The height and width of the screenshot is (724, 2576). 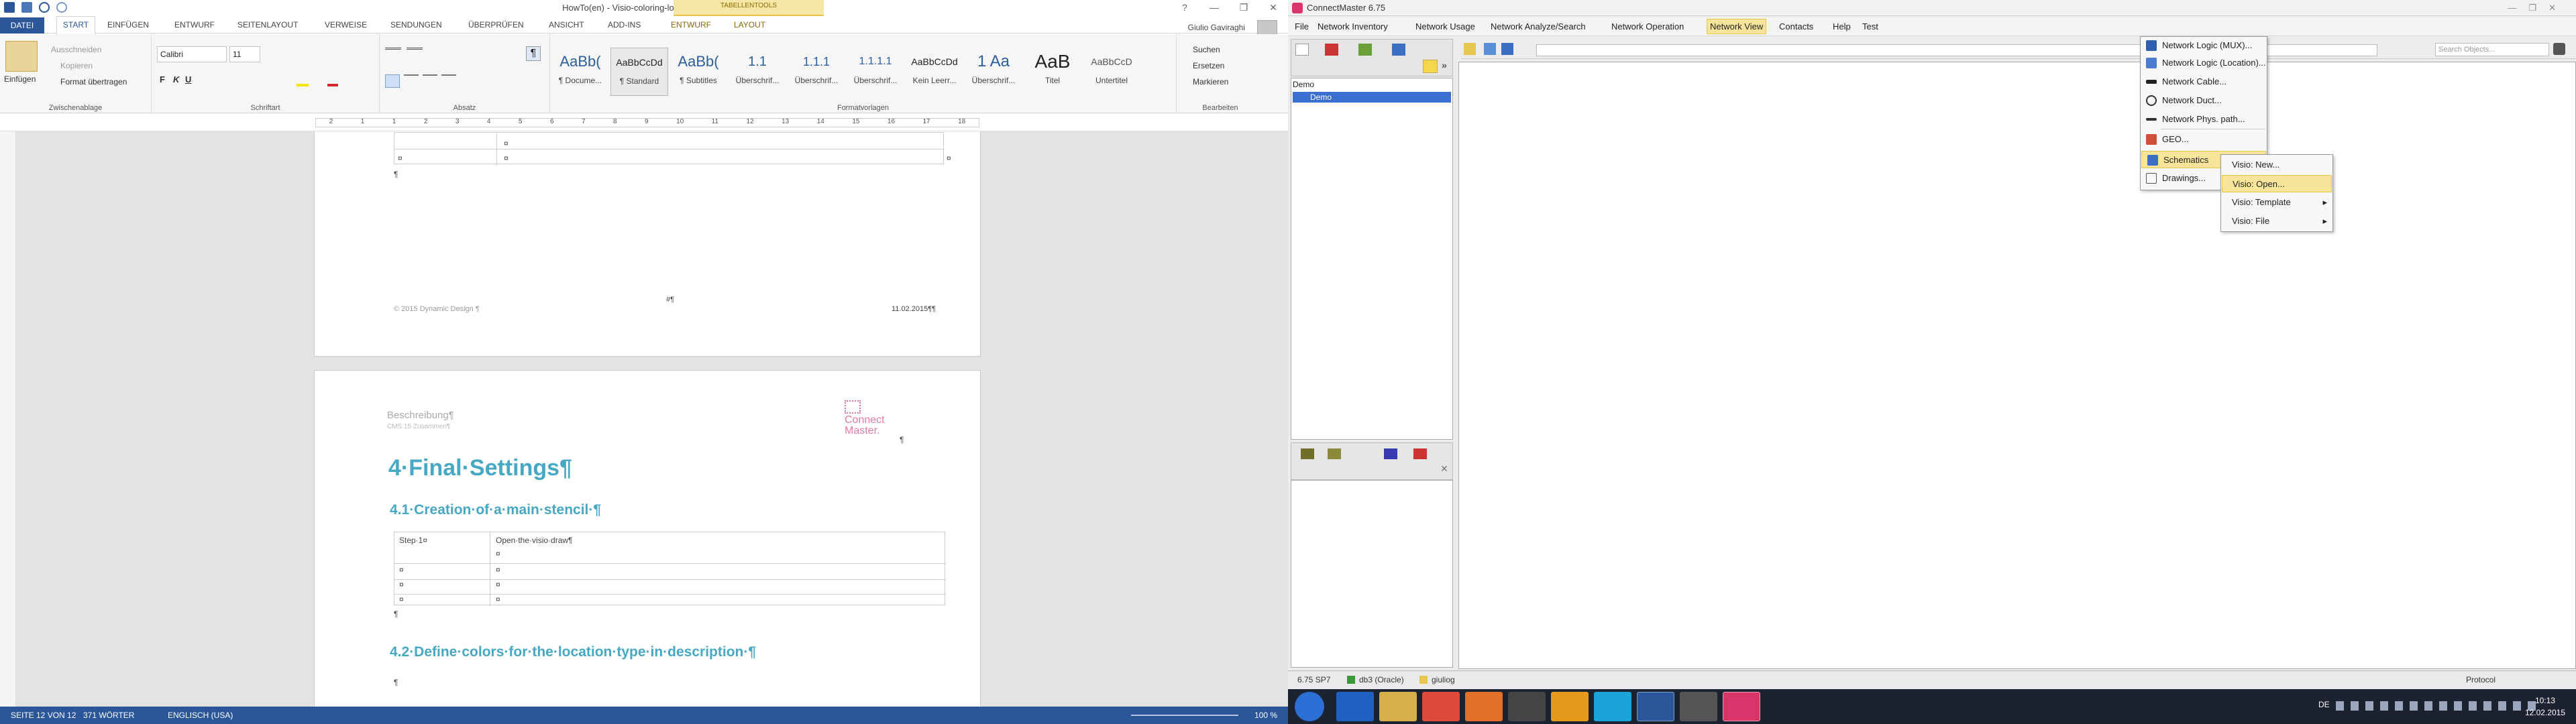 I want to click on skype-icon, so click(x=1612, y=707).